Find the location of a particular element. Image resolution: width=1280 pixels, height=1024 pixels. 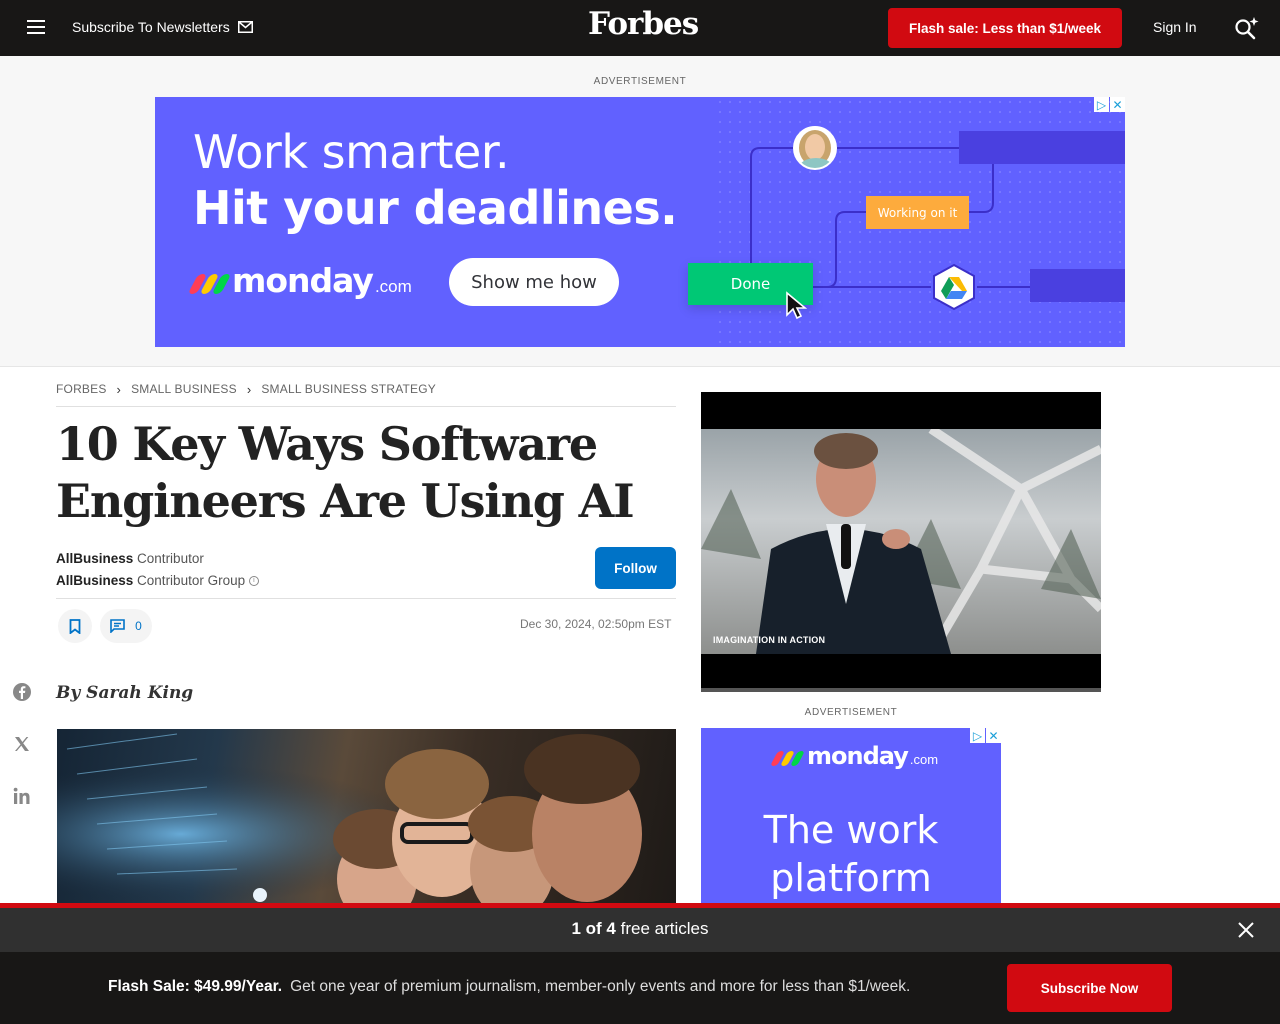

article-meter-bar: 1 of 4 free articles is located at coordinates (640, 927).